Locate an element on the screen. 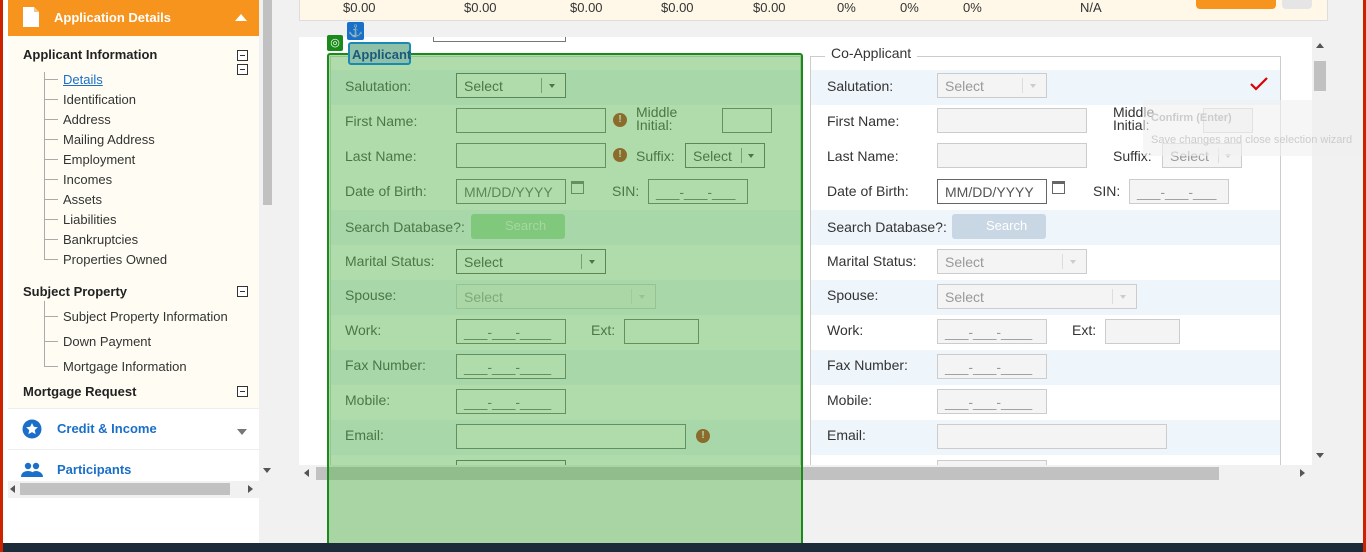 The image size is (1366, 552). sidebar-header: Application Details is located at coordinates (133, 18).